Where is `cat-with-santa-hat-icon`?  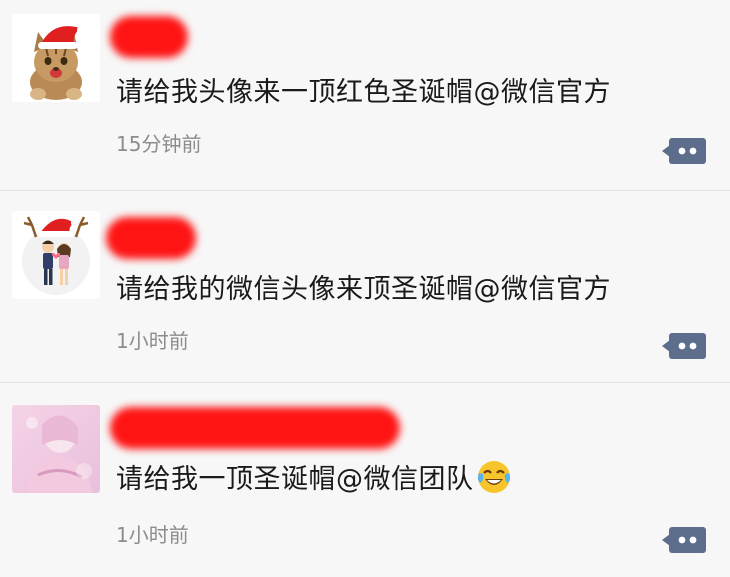
cat-with-santa-hat-icon is located at coordinates (56, 58).